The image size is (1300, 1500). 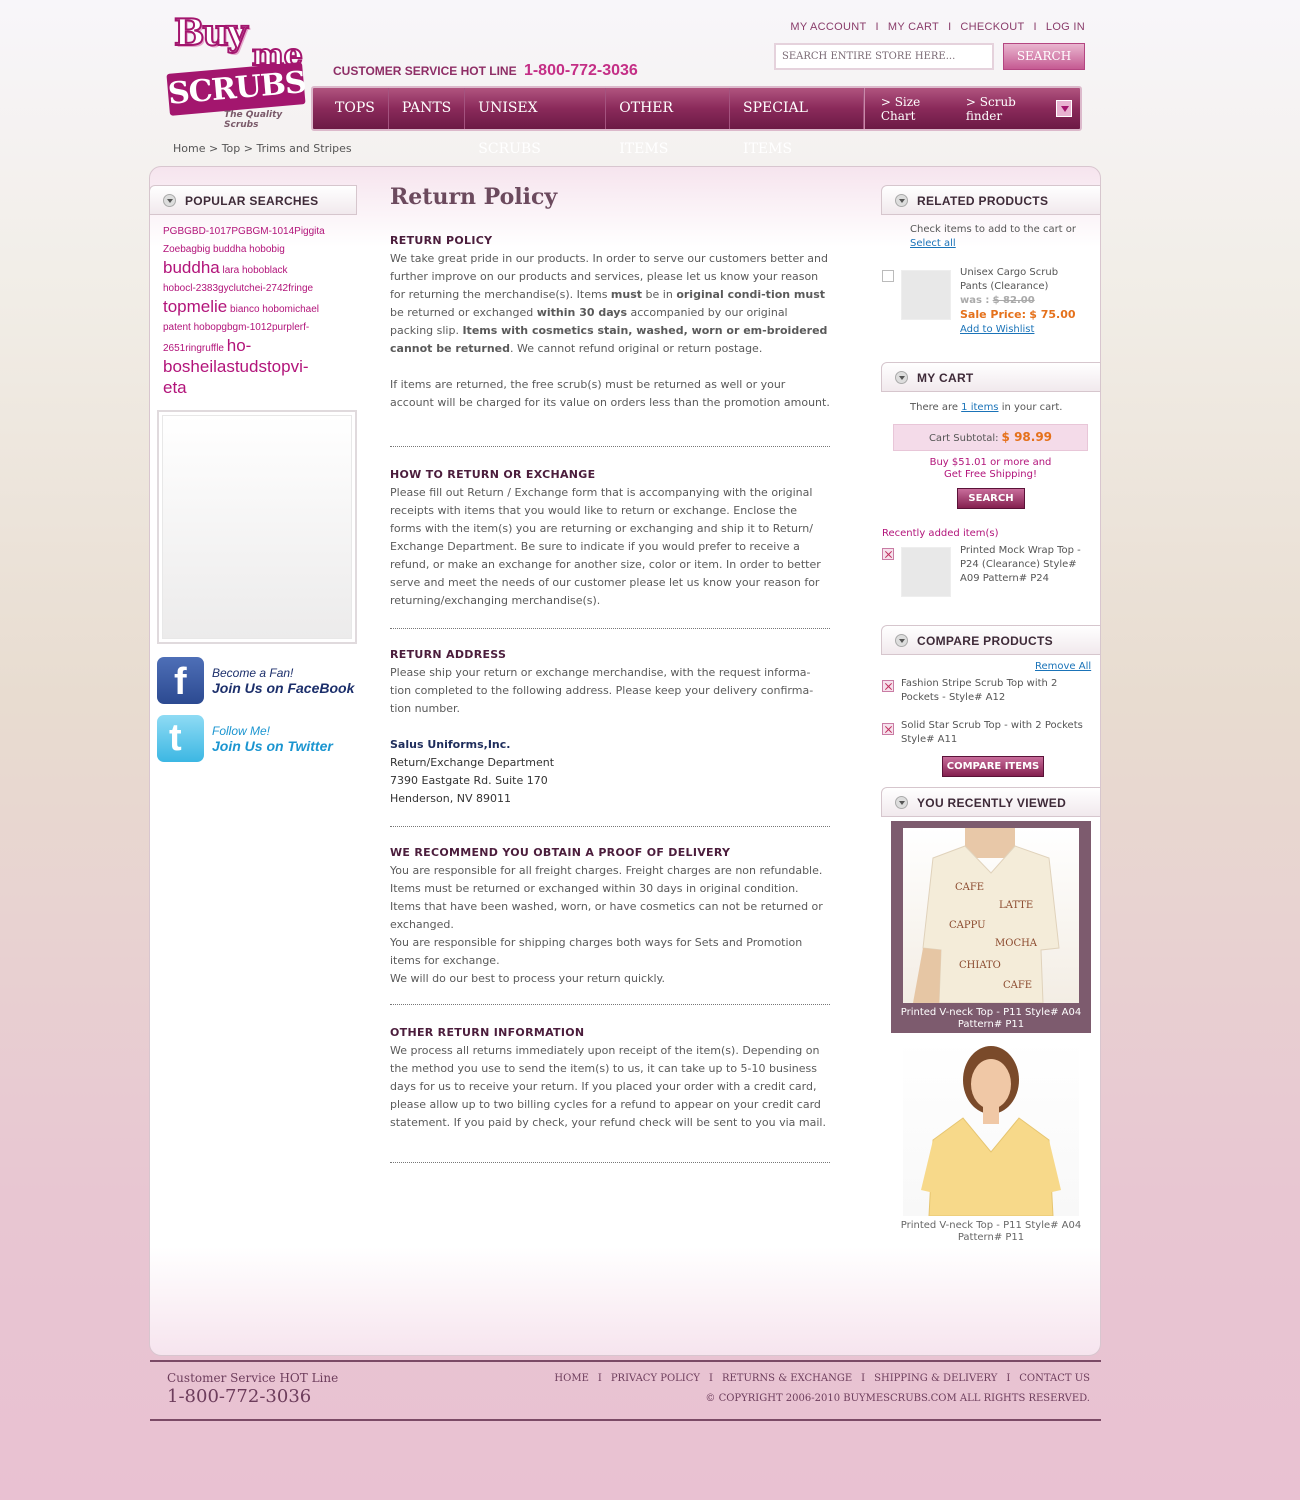 I want to click on hotline-number: 1-800-772-3036, so click(x=580, y=70).